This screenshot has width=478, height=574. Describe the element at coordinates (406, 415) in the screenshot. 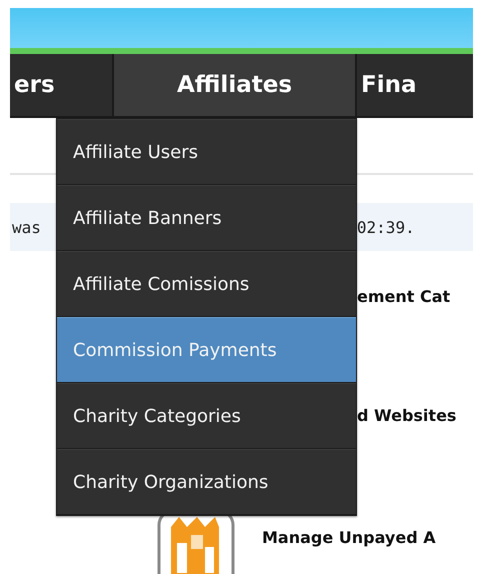

I see `section-link: d Websites` at that location.